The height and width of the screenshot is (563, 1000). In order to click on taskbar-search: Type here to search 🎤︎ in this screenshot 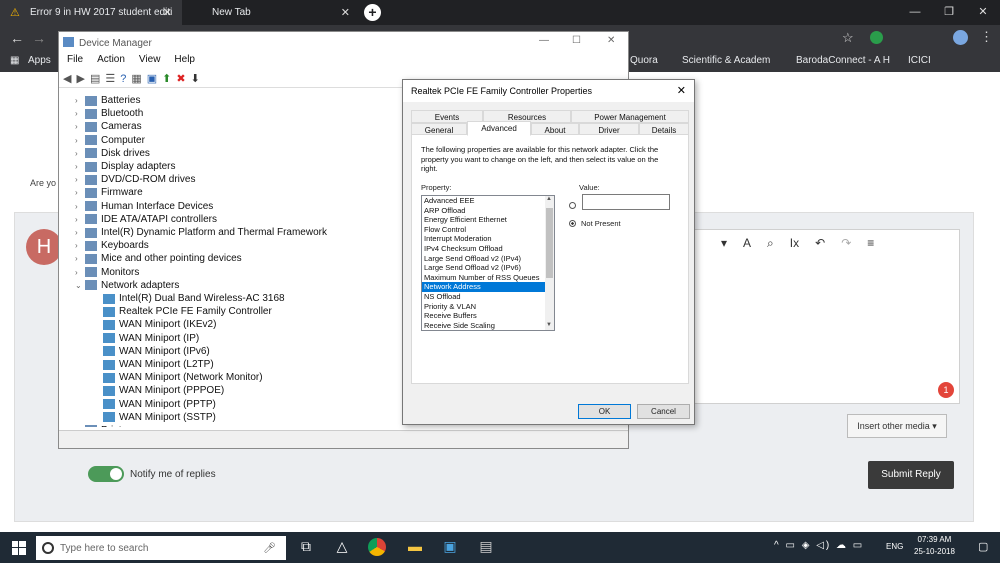, I will do `click(161, 548)`.